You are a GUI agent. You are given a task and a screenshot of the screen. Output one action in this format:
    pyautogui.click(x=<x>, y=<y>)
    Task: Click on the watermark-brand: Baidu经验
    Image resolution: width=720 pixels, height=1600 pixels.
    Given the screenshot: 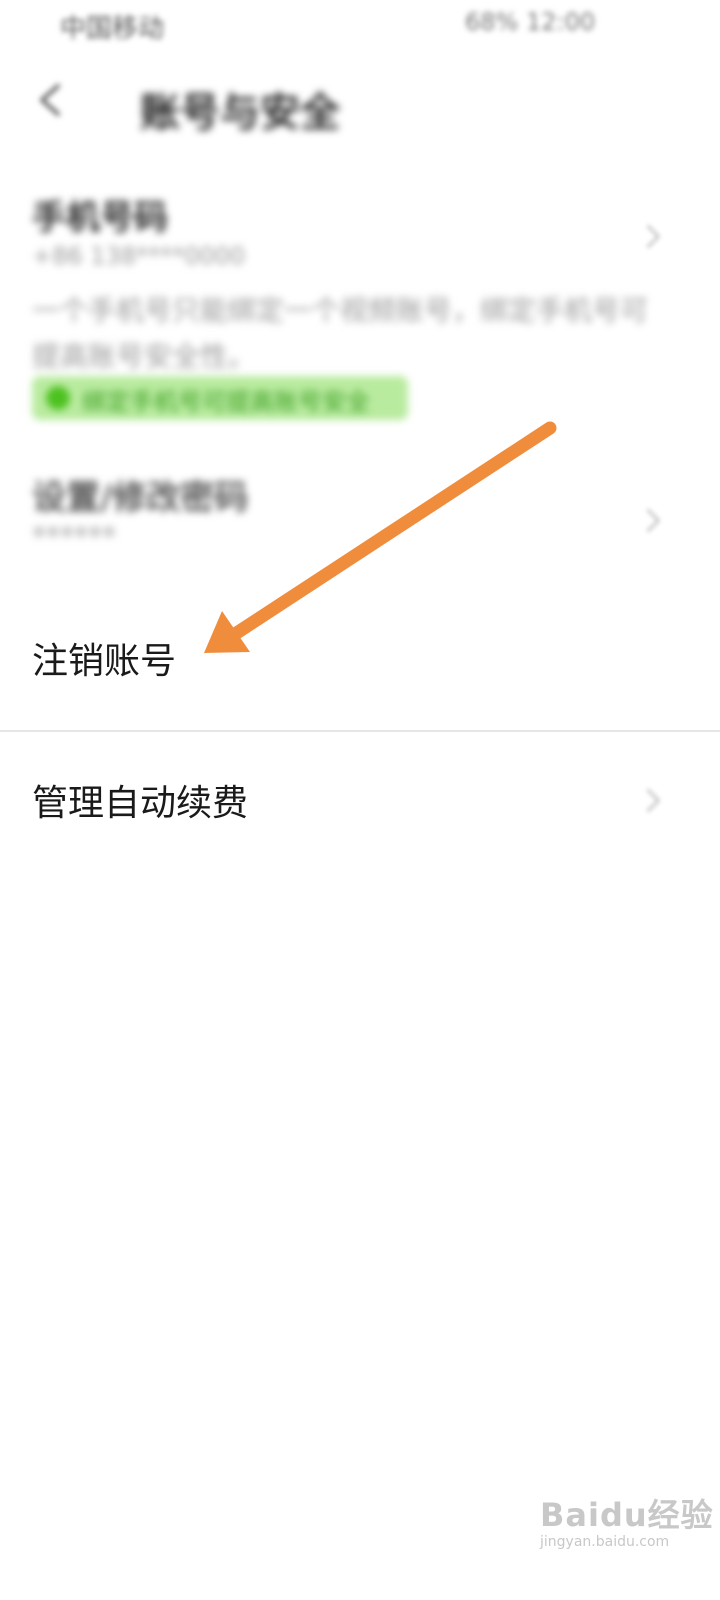 What is the action you would take?
    pyautogui.click(x=627, y=1515)
    